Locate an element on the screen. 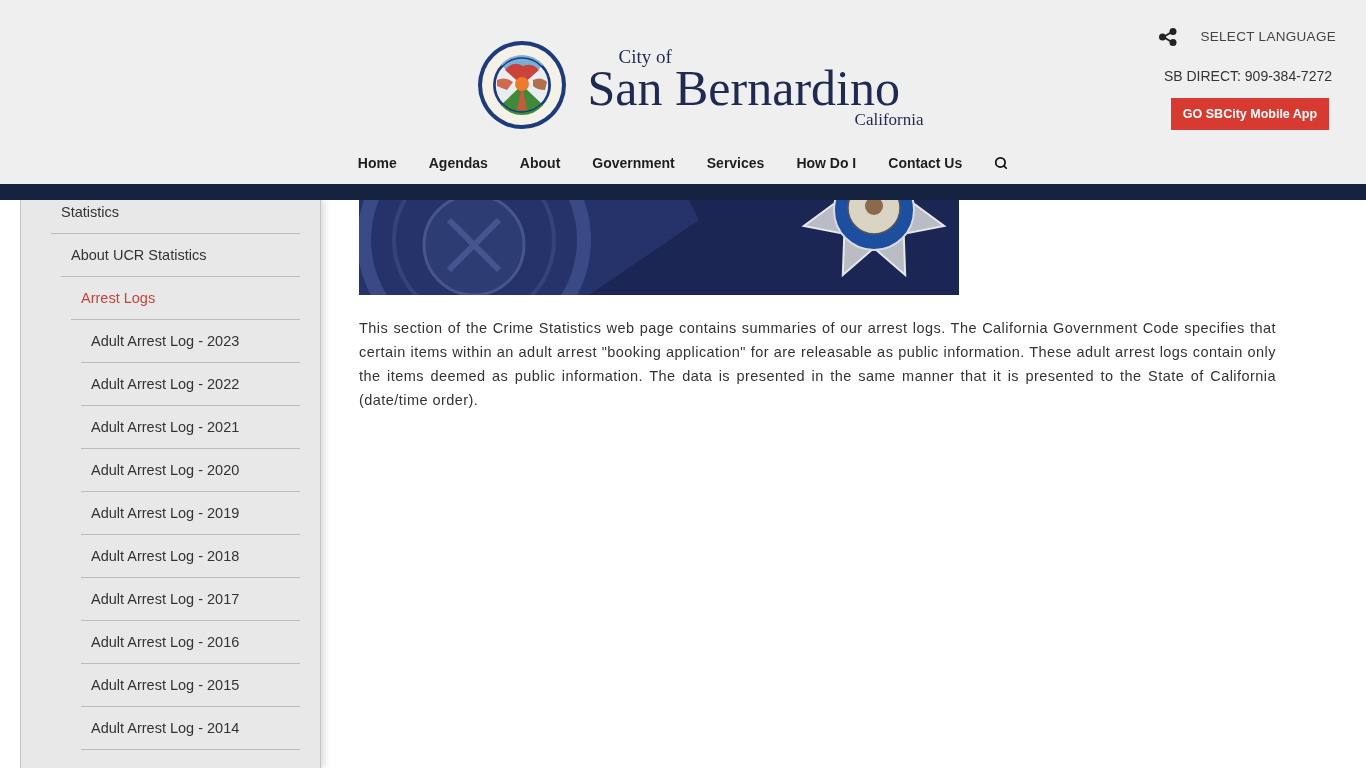  share-icon is located at coordinates (1168, 37).